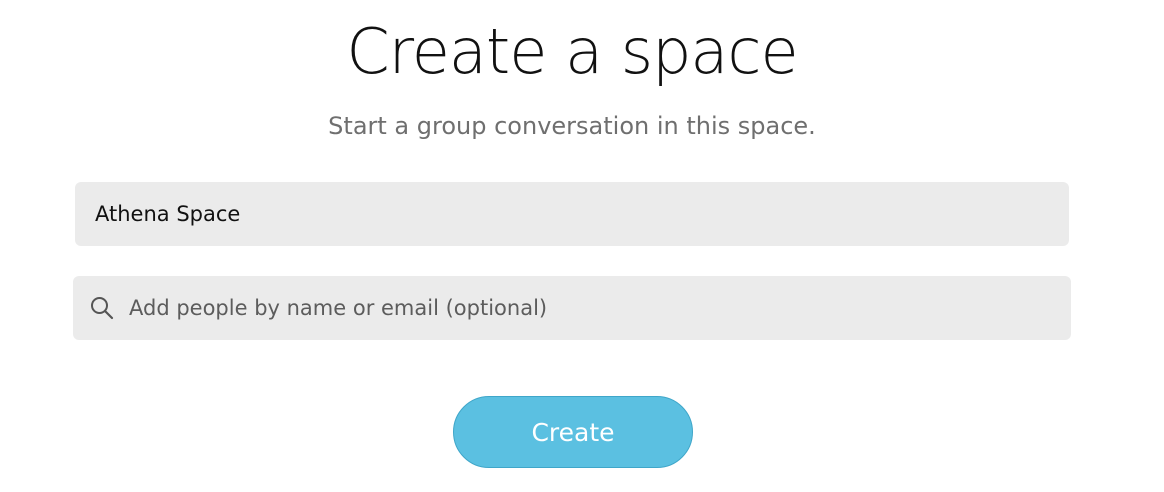 This screenshot has width=1164, height=492. Describe the element at coordinates (572, 214) in the screenshot. I see `space-name-input: Athena Space` at that location.